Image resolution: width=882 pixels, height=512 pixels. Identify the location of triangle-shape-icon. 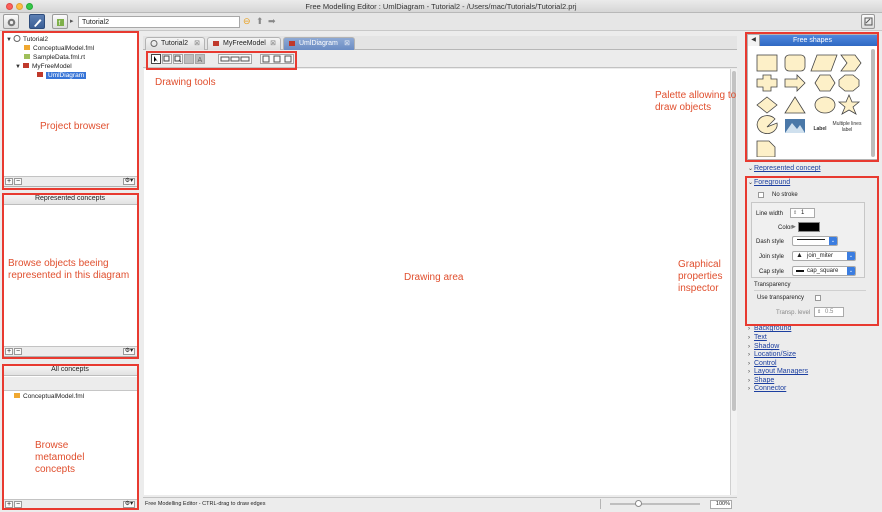
(795, 105).